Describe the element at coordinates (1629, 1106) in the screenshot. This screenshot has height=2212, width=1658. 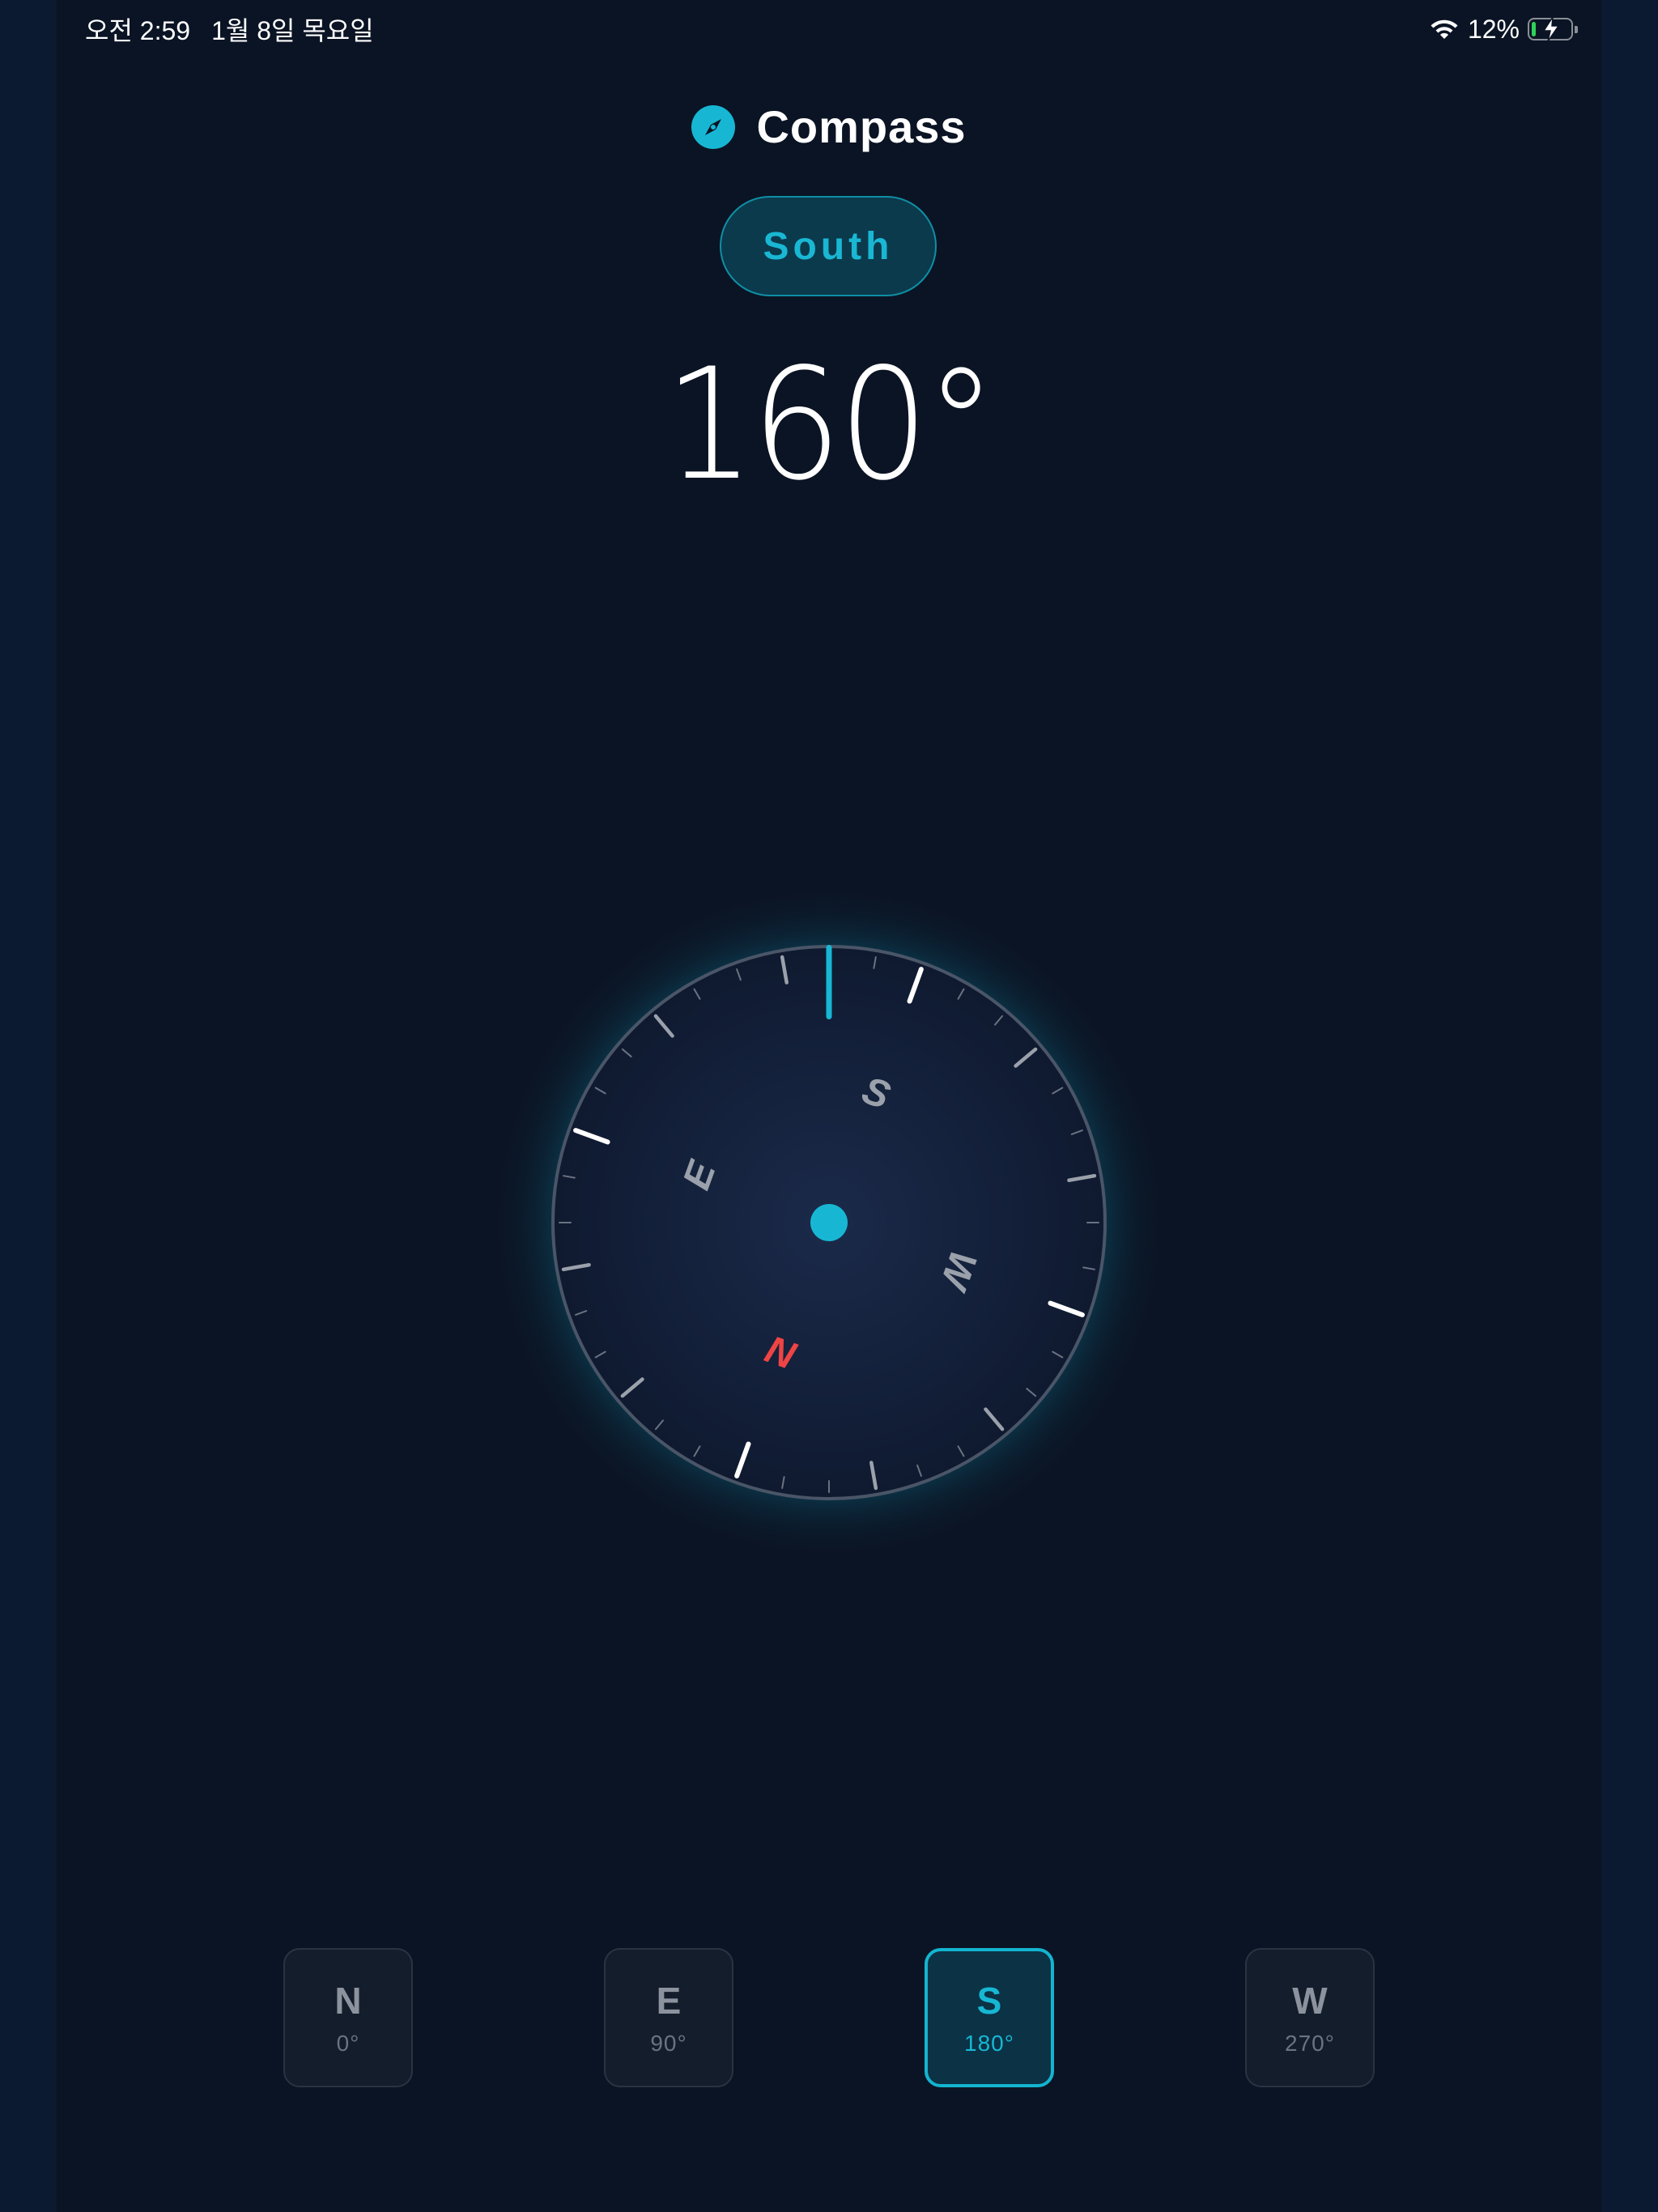
I see `screen-edge-right` at that location.